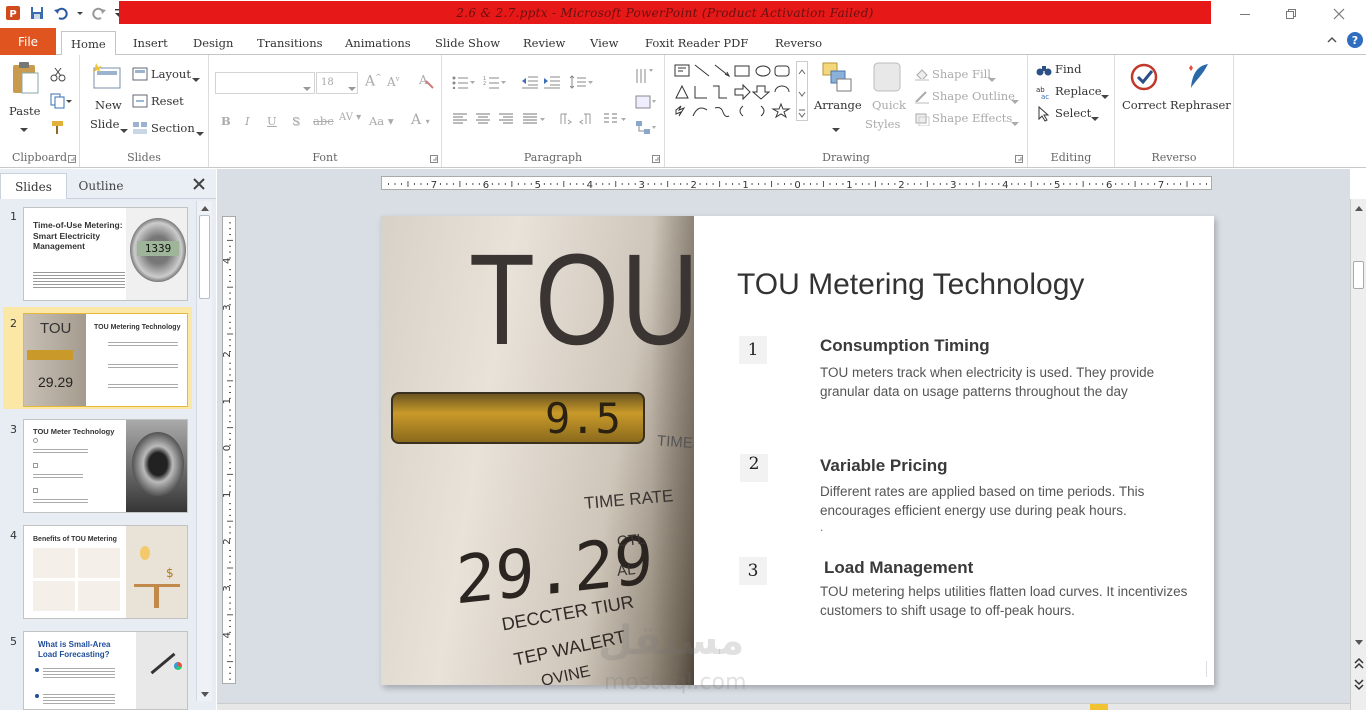 The height and width of the screenshot is (710, 1366). I want to click on tab-transitions: Transitions, so click(290, 43).